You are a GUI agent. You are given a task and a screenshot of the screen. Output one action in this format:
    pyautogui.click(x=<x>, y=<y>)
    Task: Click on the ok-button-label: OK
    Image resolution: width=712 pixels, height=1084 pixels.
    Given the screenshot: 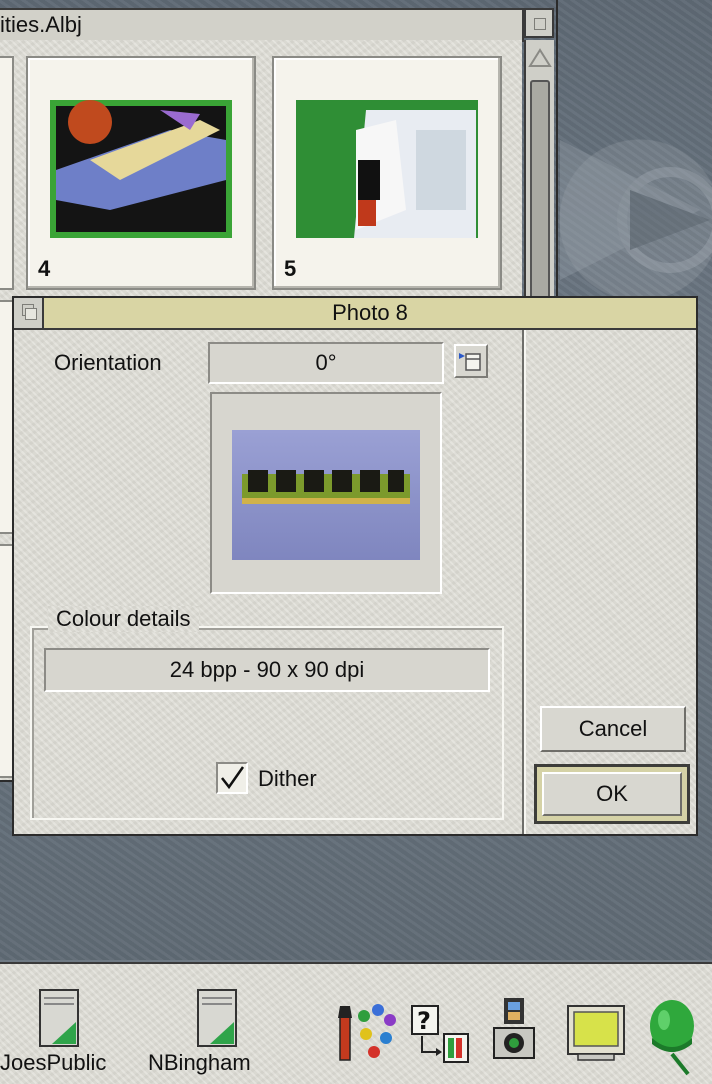 What is the action you would take?
    pyautogui.click(x=612, y=793)
    